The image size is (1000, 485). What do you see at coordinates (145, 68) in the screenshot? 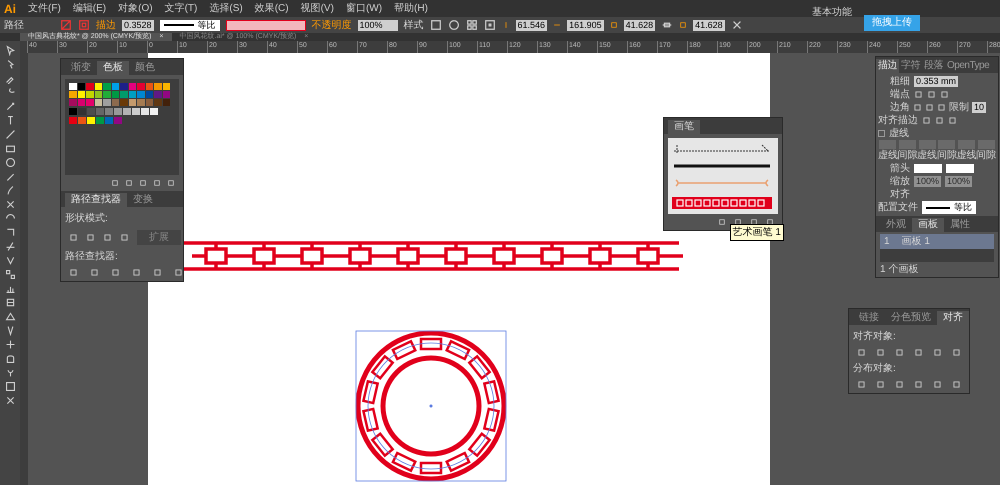
I see `panel-tab: 颜色` at bounding box center [145, 68].